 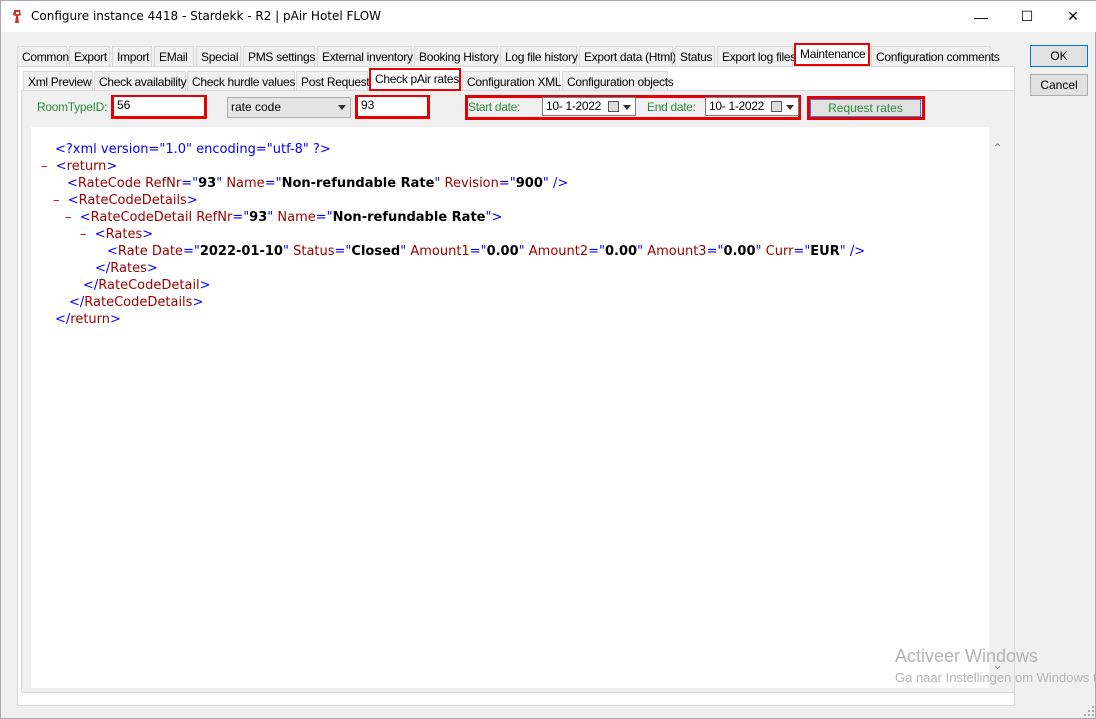 What do you see at coordinates (825, 251) in the screenshot?
I see `xml-attr-value: EUR` at bounding box center [825, 251].